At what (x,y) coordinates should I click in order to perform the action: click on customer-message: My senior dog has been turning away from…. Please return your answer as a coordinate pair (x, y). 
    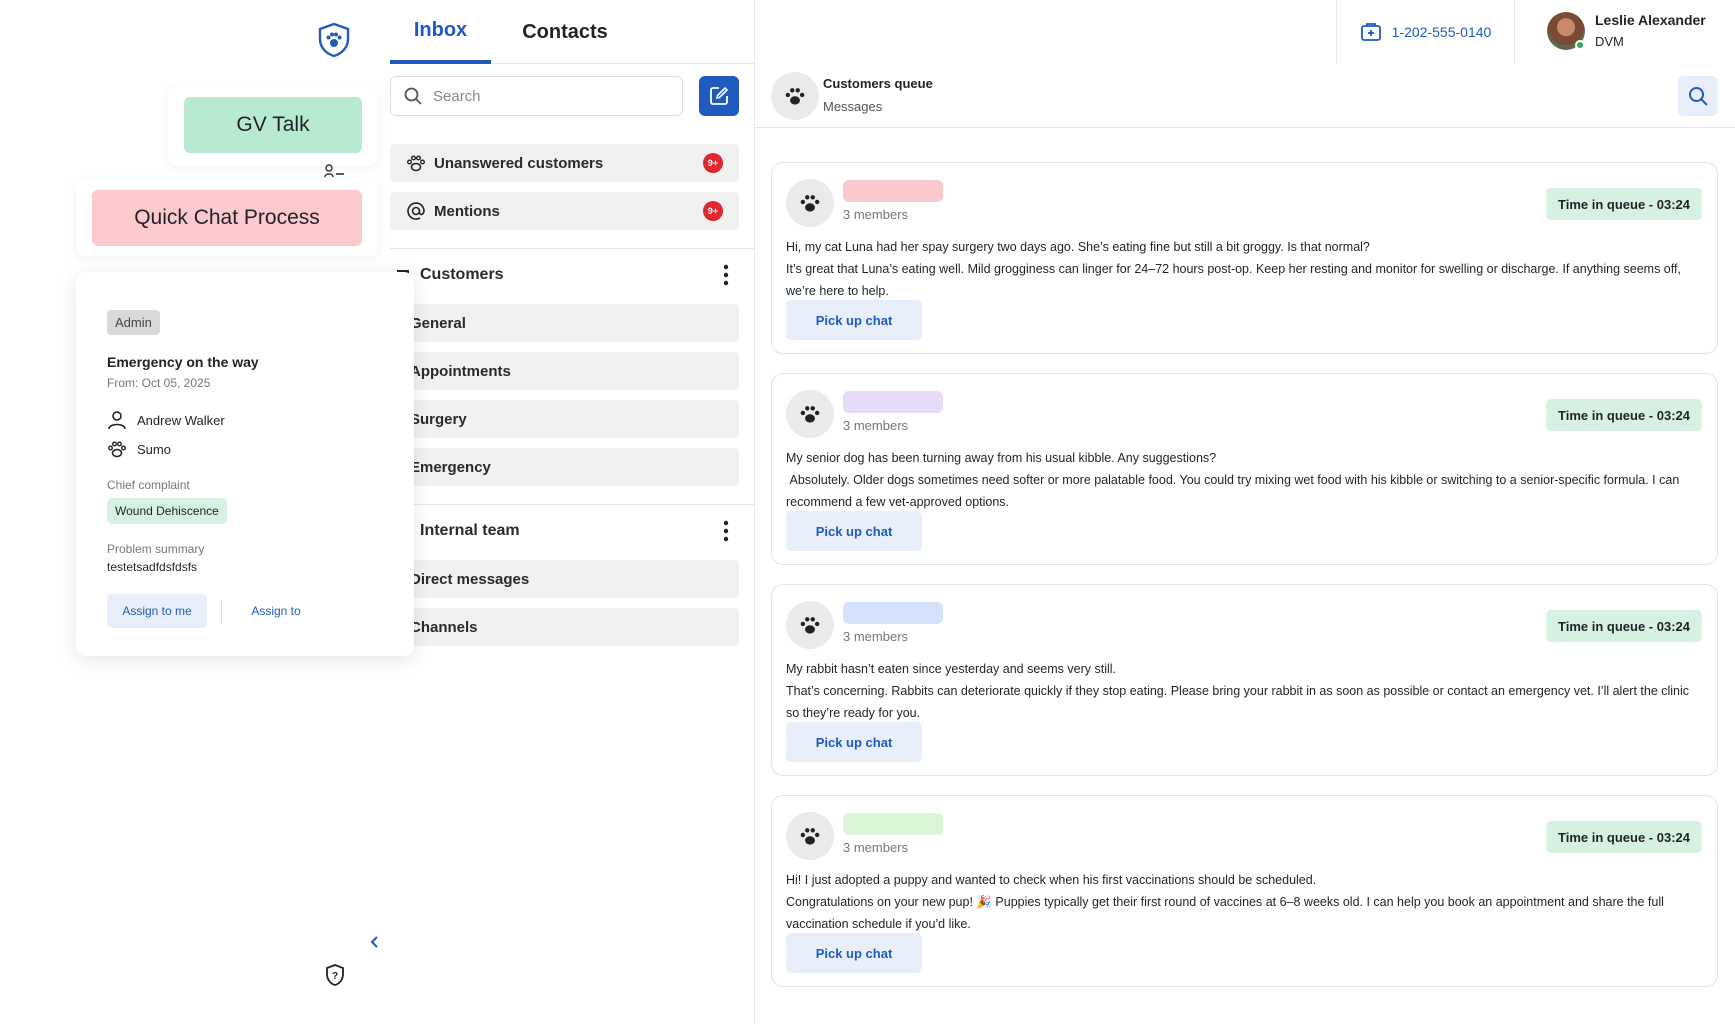
    Looking at the image, I should click on (1001, 458).